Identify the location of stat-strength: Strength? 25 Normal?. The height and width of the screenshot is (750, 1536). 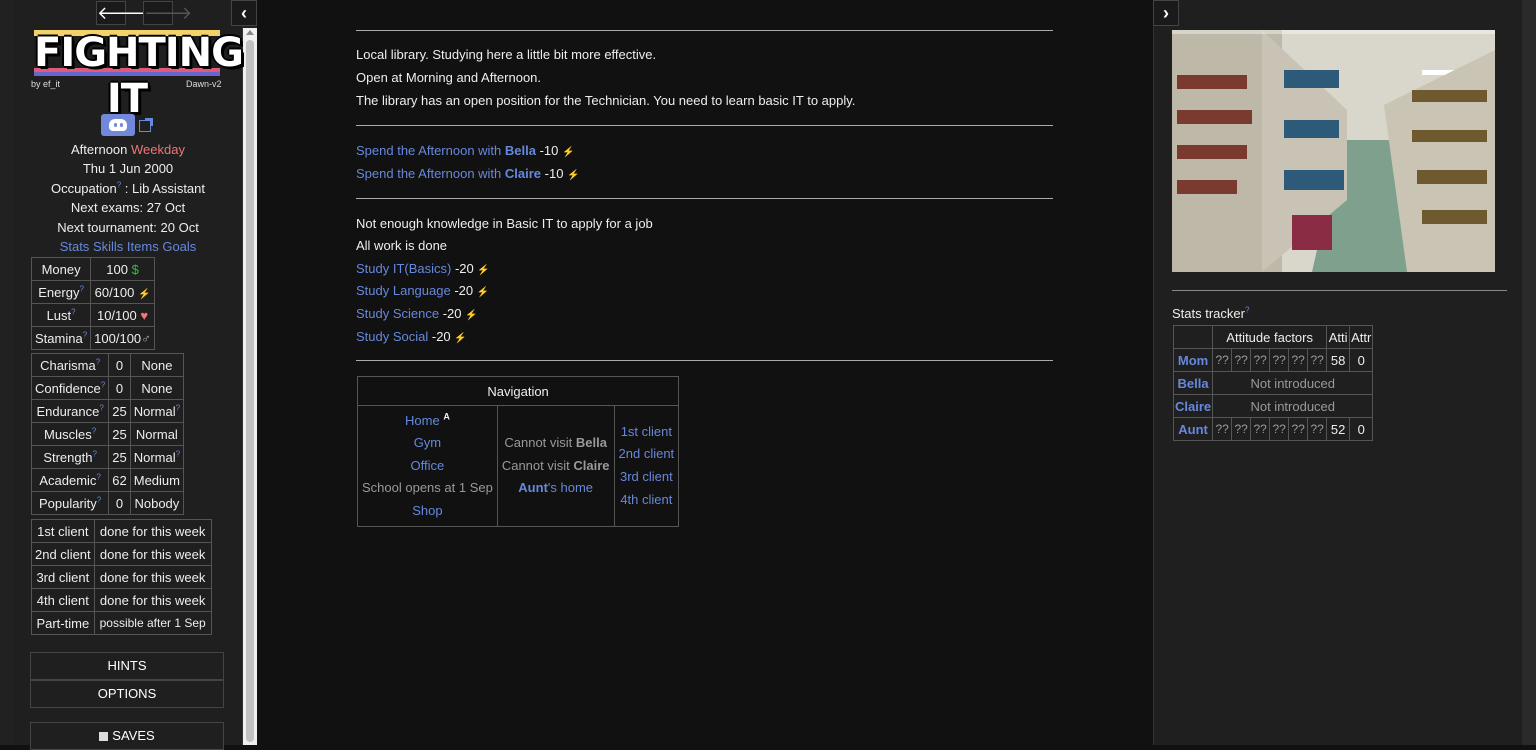
(107, 457).